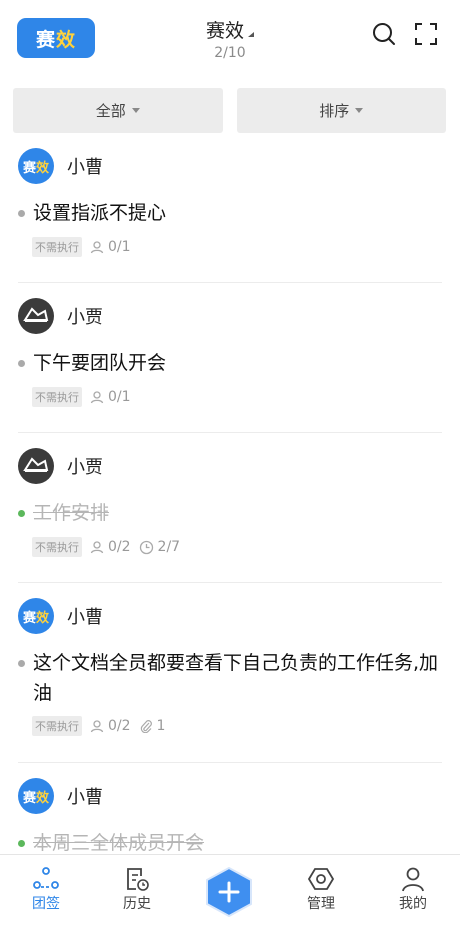 The height and width of the screenshot is (930, 460). I want to click on task-title: 工作安排, so click(229, 513).